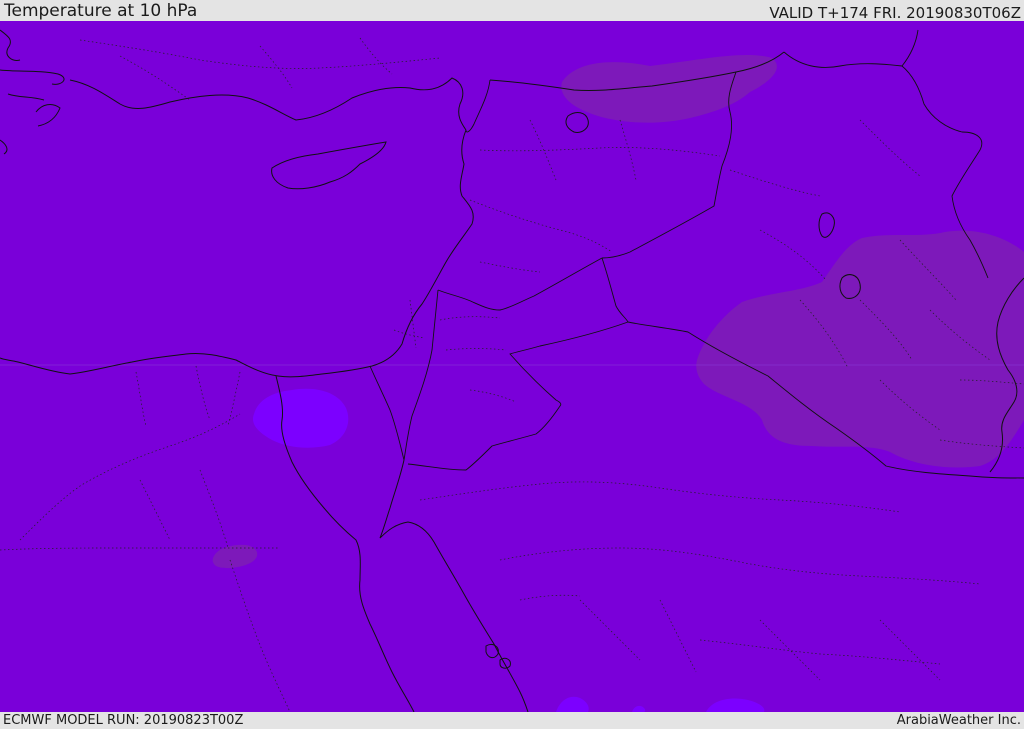  I want to click on warm-patch-iraq-iran, so click(860, 349).